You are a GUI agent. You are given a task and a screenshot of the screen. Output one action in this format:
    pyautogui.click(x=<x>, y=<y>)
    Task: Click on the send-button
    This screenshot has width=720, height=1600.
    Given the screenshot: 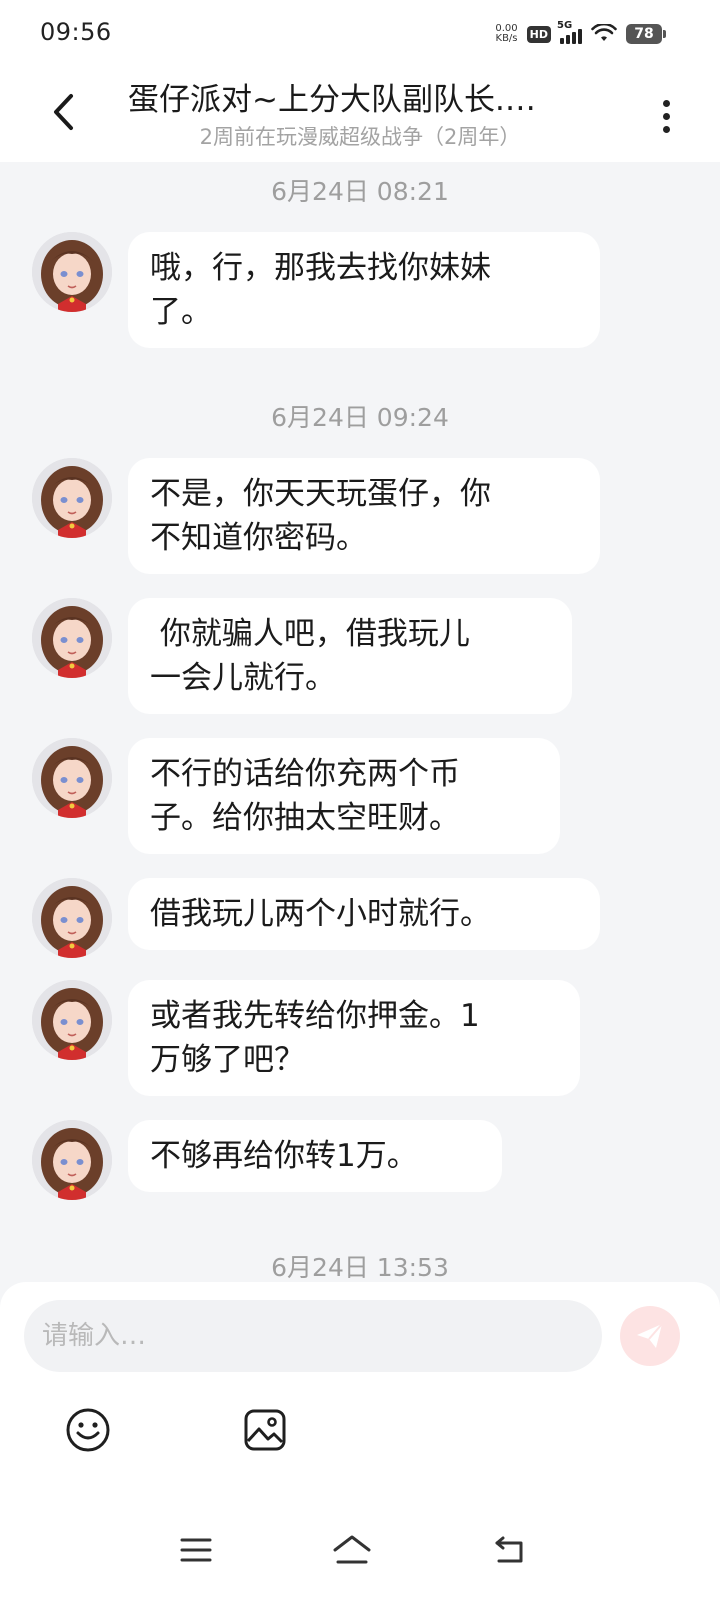 What is the action you would take?
    pyautogui.click(x=650, y=1336)
    